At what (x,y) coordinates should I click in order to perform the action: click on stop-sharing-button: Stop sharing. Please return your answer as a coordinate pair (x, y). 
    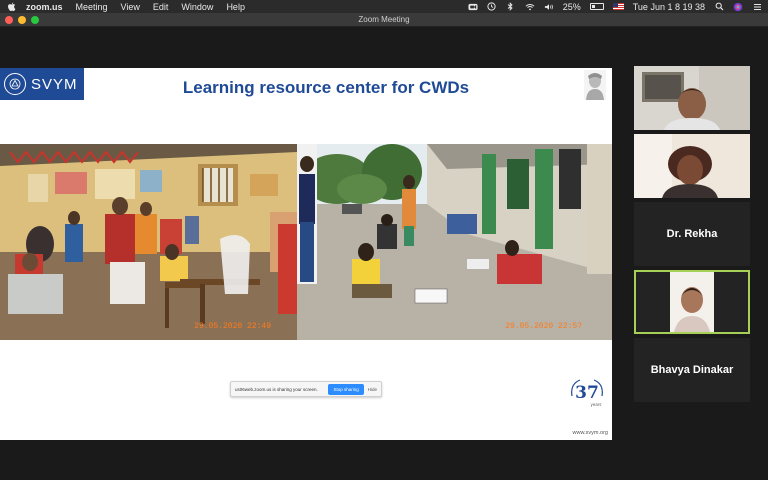
    Looking at the image, I should click on (346, 389).